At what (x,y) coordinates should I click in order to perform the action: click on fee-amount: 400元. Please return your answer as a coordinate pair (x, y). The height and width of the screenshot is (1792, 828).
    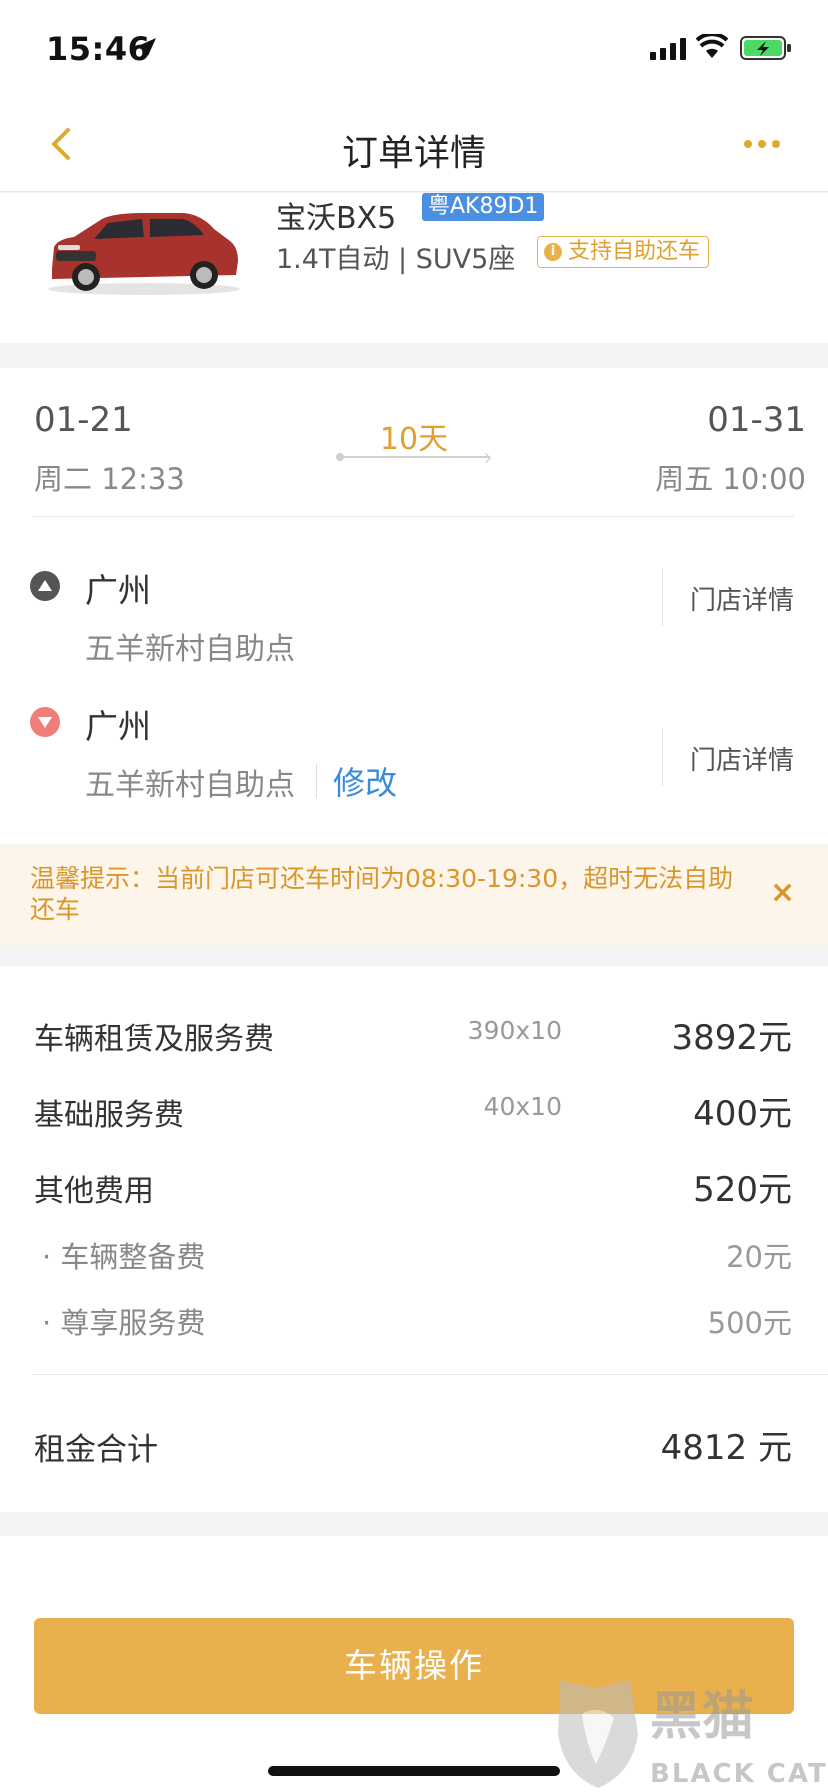
    Looking at the image, I should click on (742, 1114).